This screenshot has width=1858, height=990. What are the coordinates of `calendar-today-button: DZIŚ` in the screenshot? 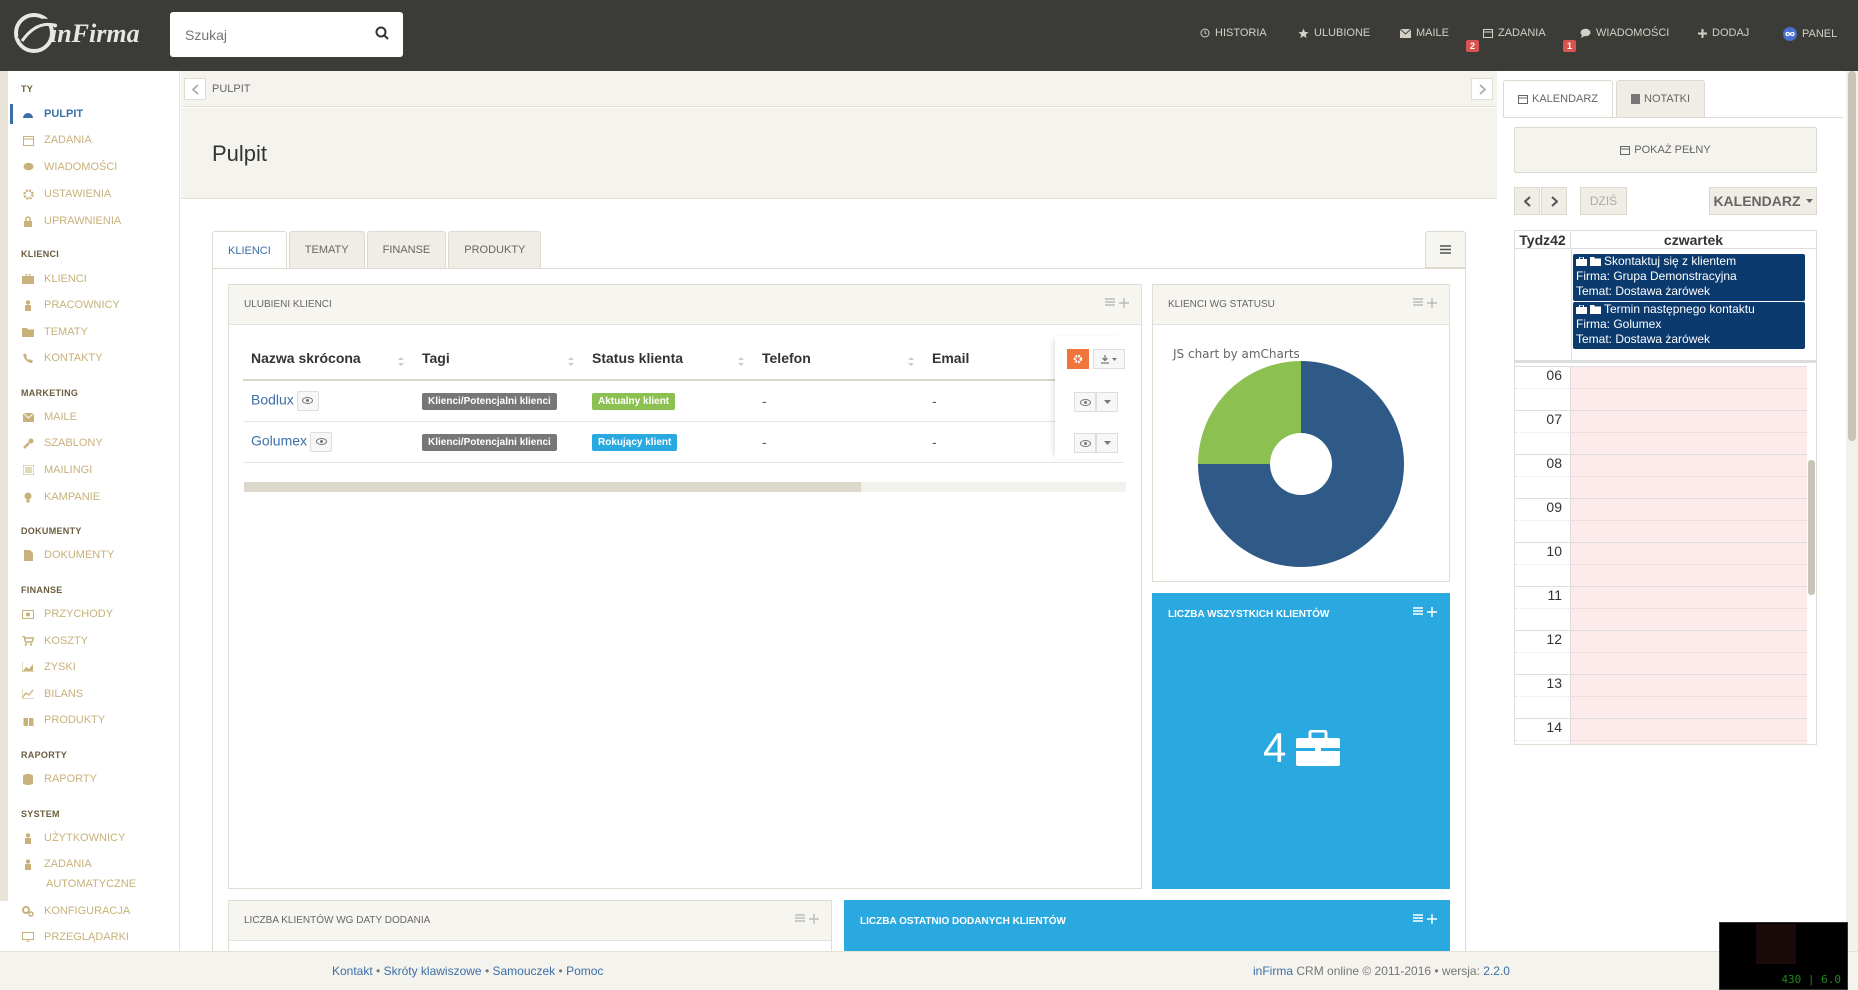 It's located at (1603, 201).